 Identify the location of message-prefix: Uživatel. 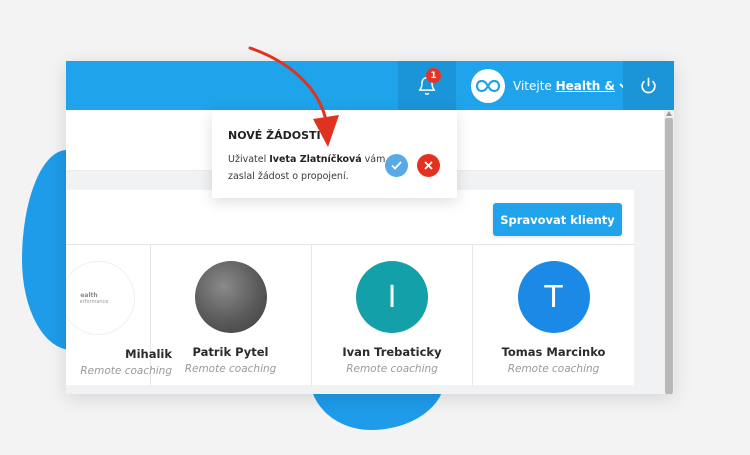
(247, 159).